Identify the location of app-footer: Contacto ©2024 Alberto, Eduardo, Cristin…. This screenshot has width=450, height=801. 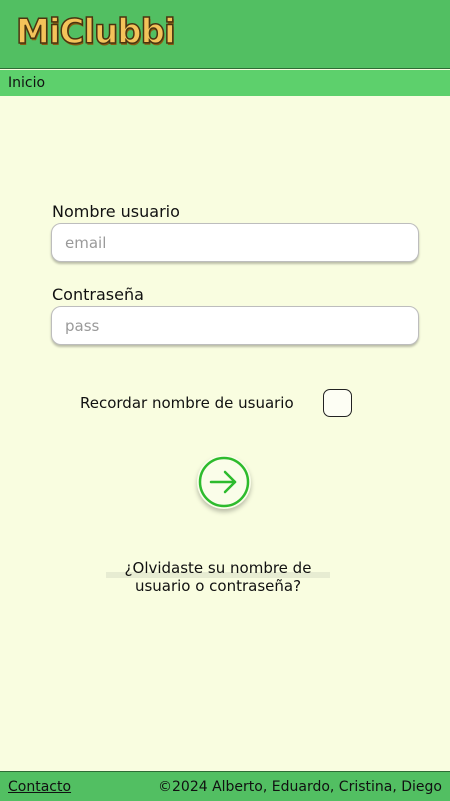
(225, 786).